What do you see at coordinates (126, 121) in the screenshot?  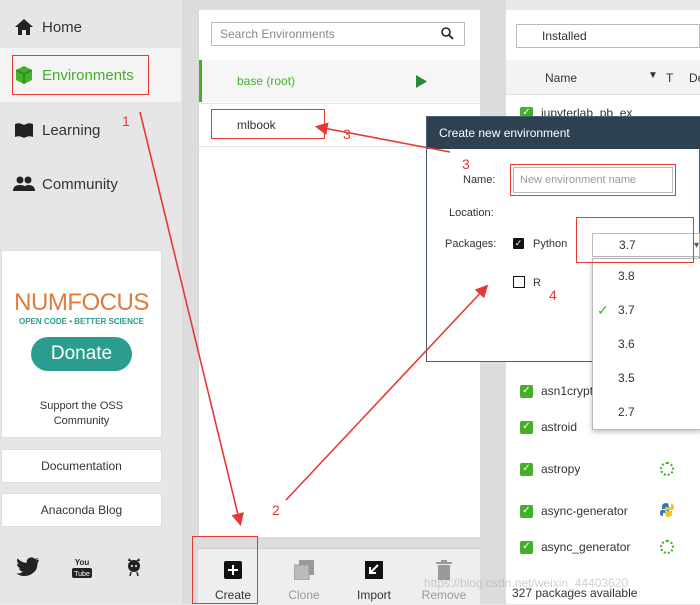 I see `annotation-label: 1` at bounding box center [126, 121].